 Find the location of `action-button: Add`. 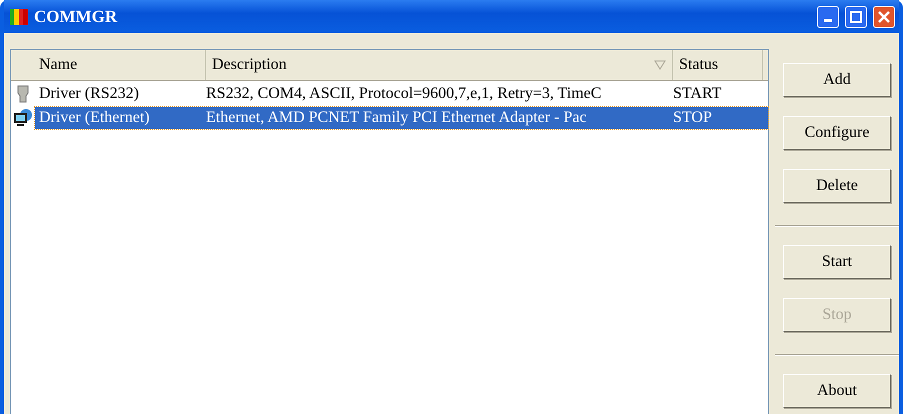

action-button: Add is located at coordinates (837, 80).